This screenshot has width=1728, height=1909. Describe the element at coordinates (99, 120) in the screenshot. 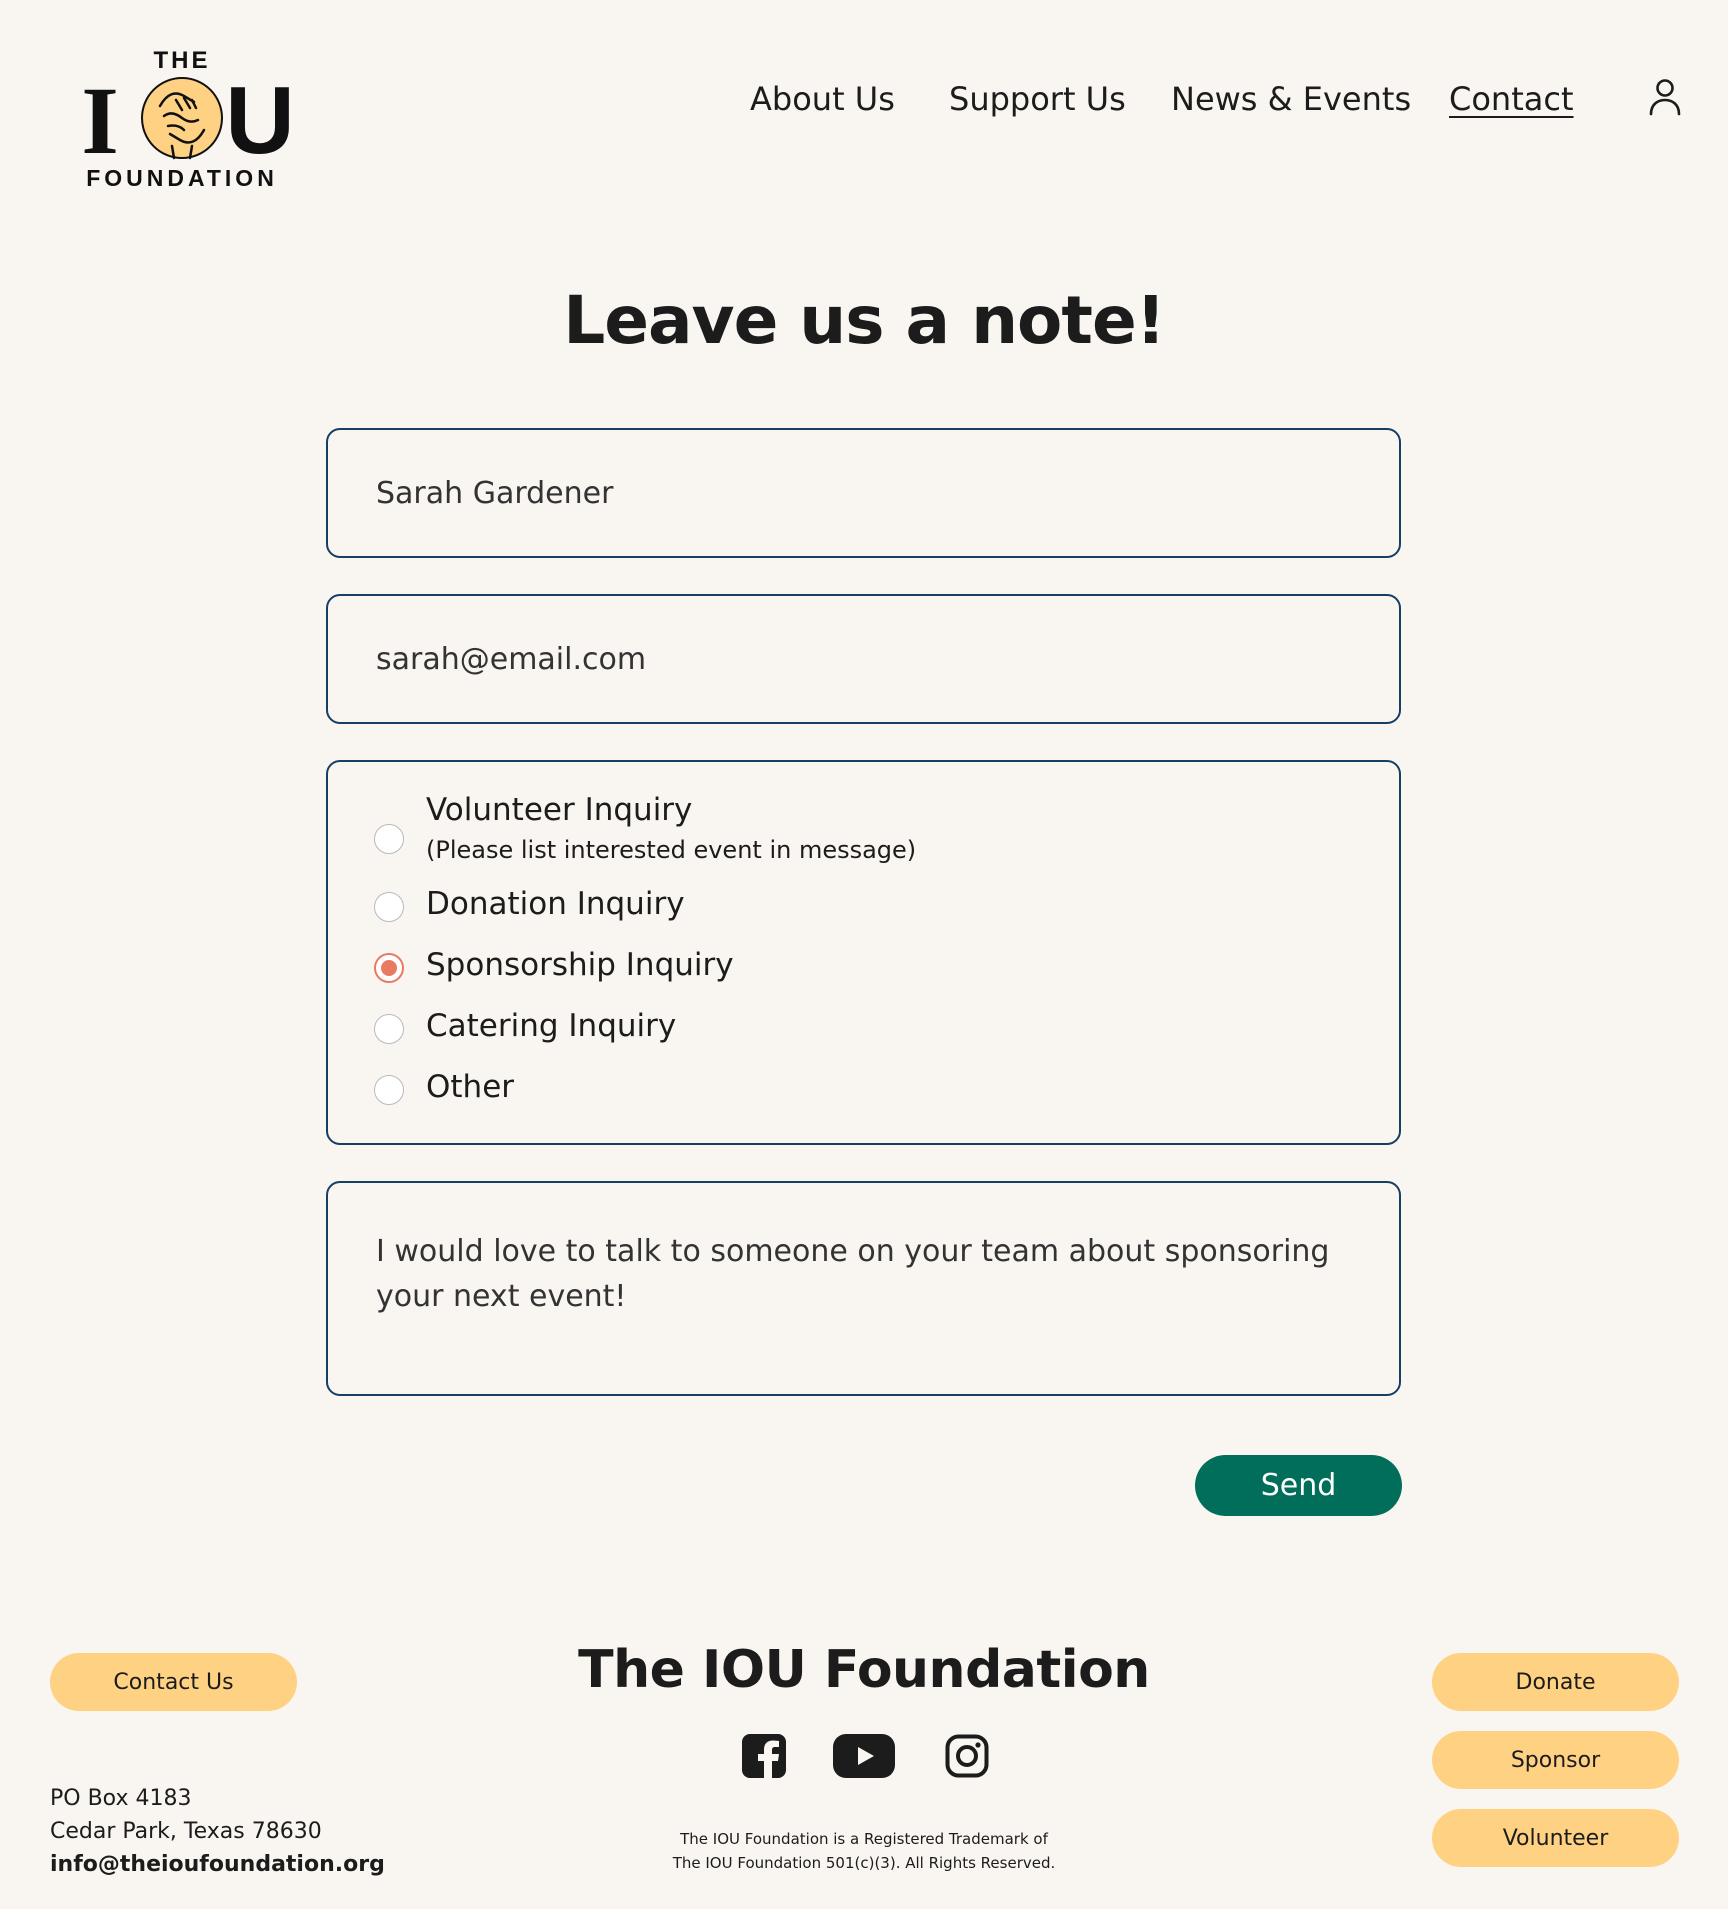

I see `logo-letter-i: I` at that location.